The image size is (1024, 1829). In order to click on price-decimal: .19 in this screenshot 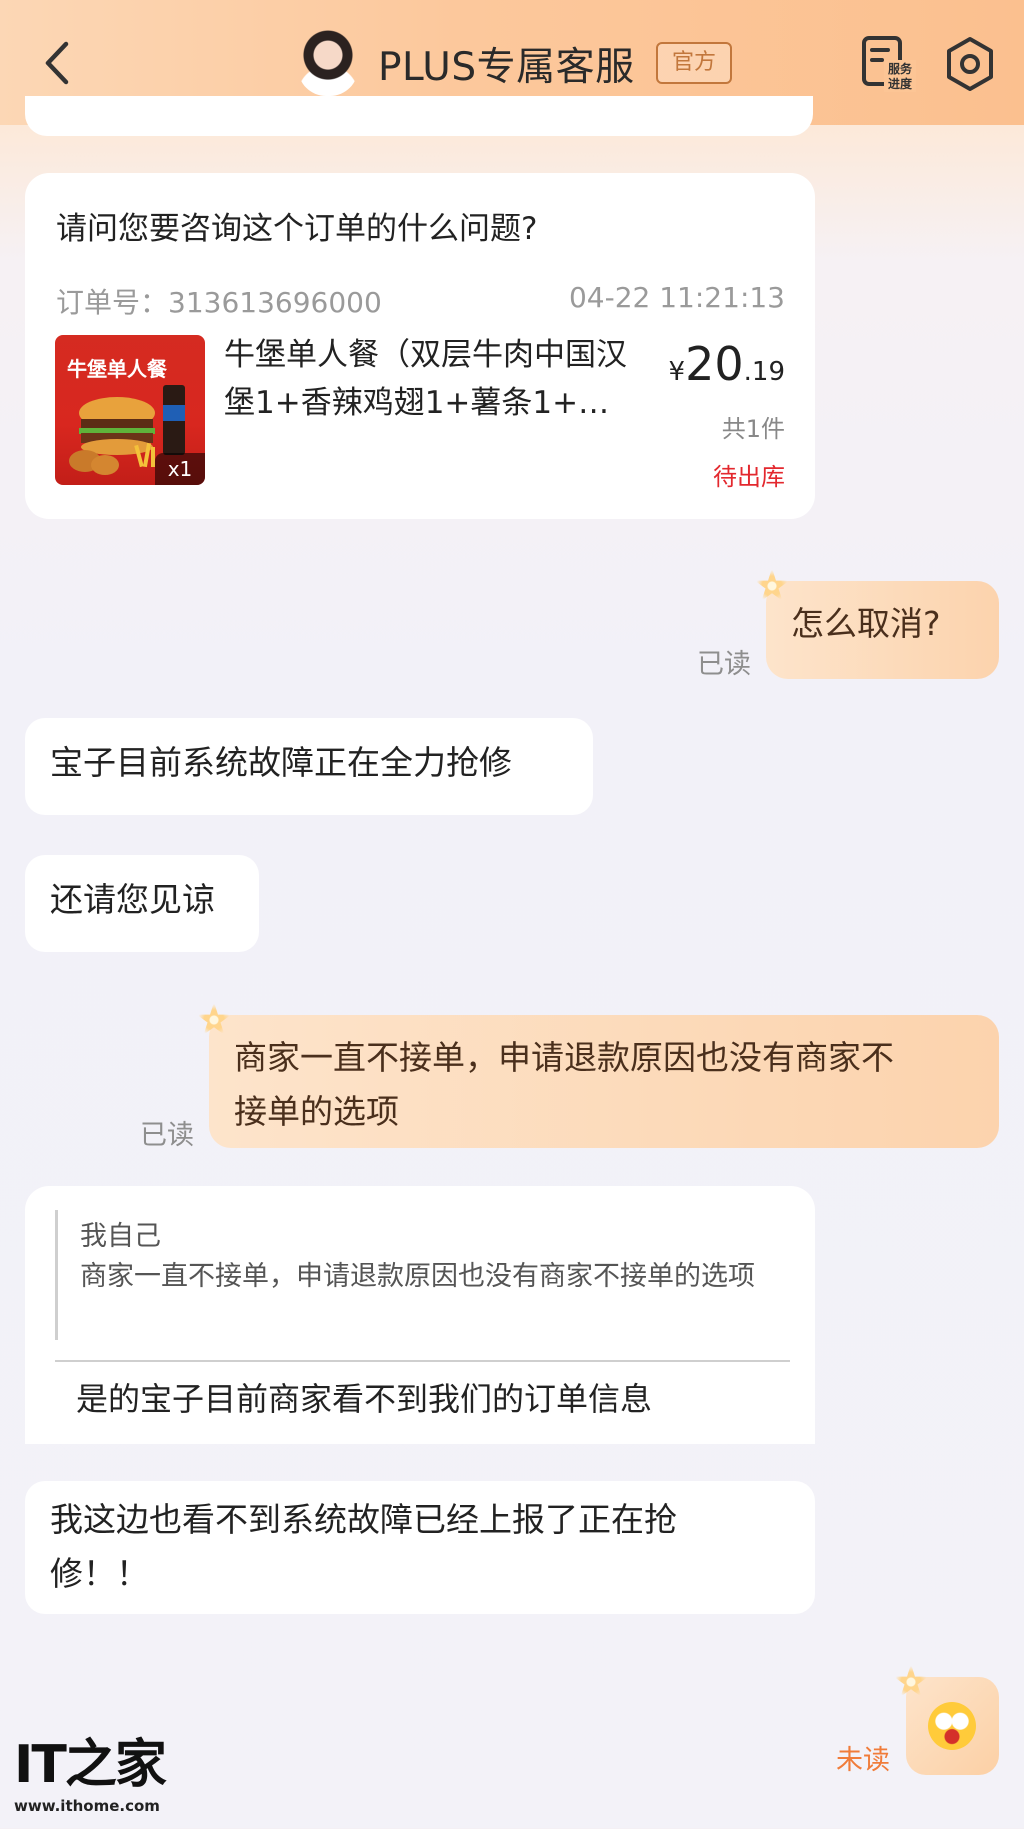, I will do `click(764, 372)`.